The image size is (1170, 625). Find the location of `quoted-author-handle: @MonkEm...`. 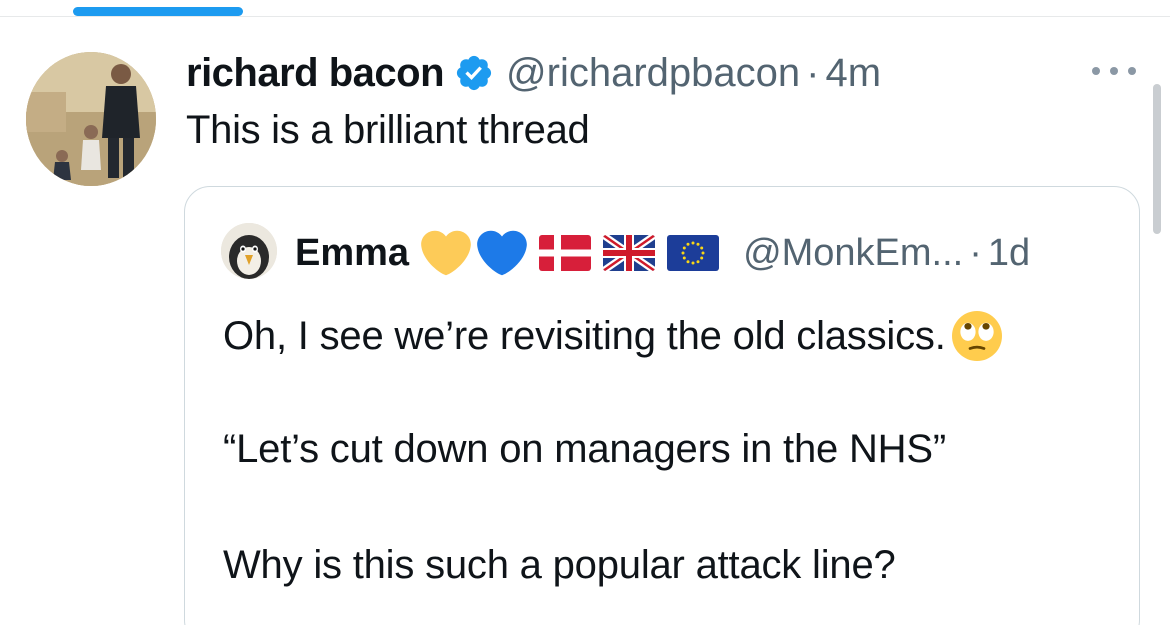

quoted-author-handle: @MonkEm... is located at coordinates (853, 253).